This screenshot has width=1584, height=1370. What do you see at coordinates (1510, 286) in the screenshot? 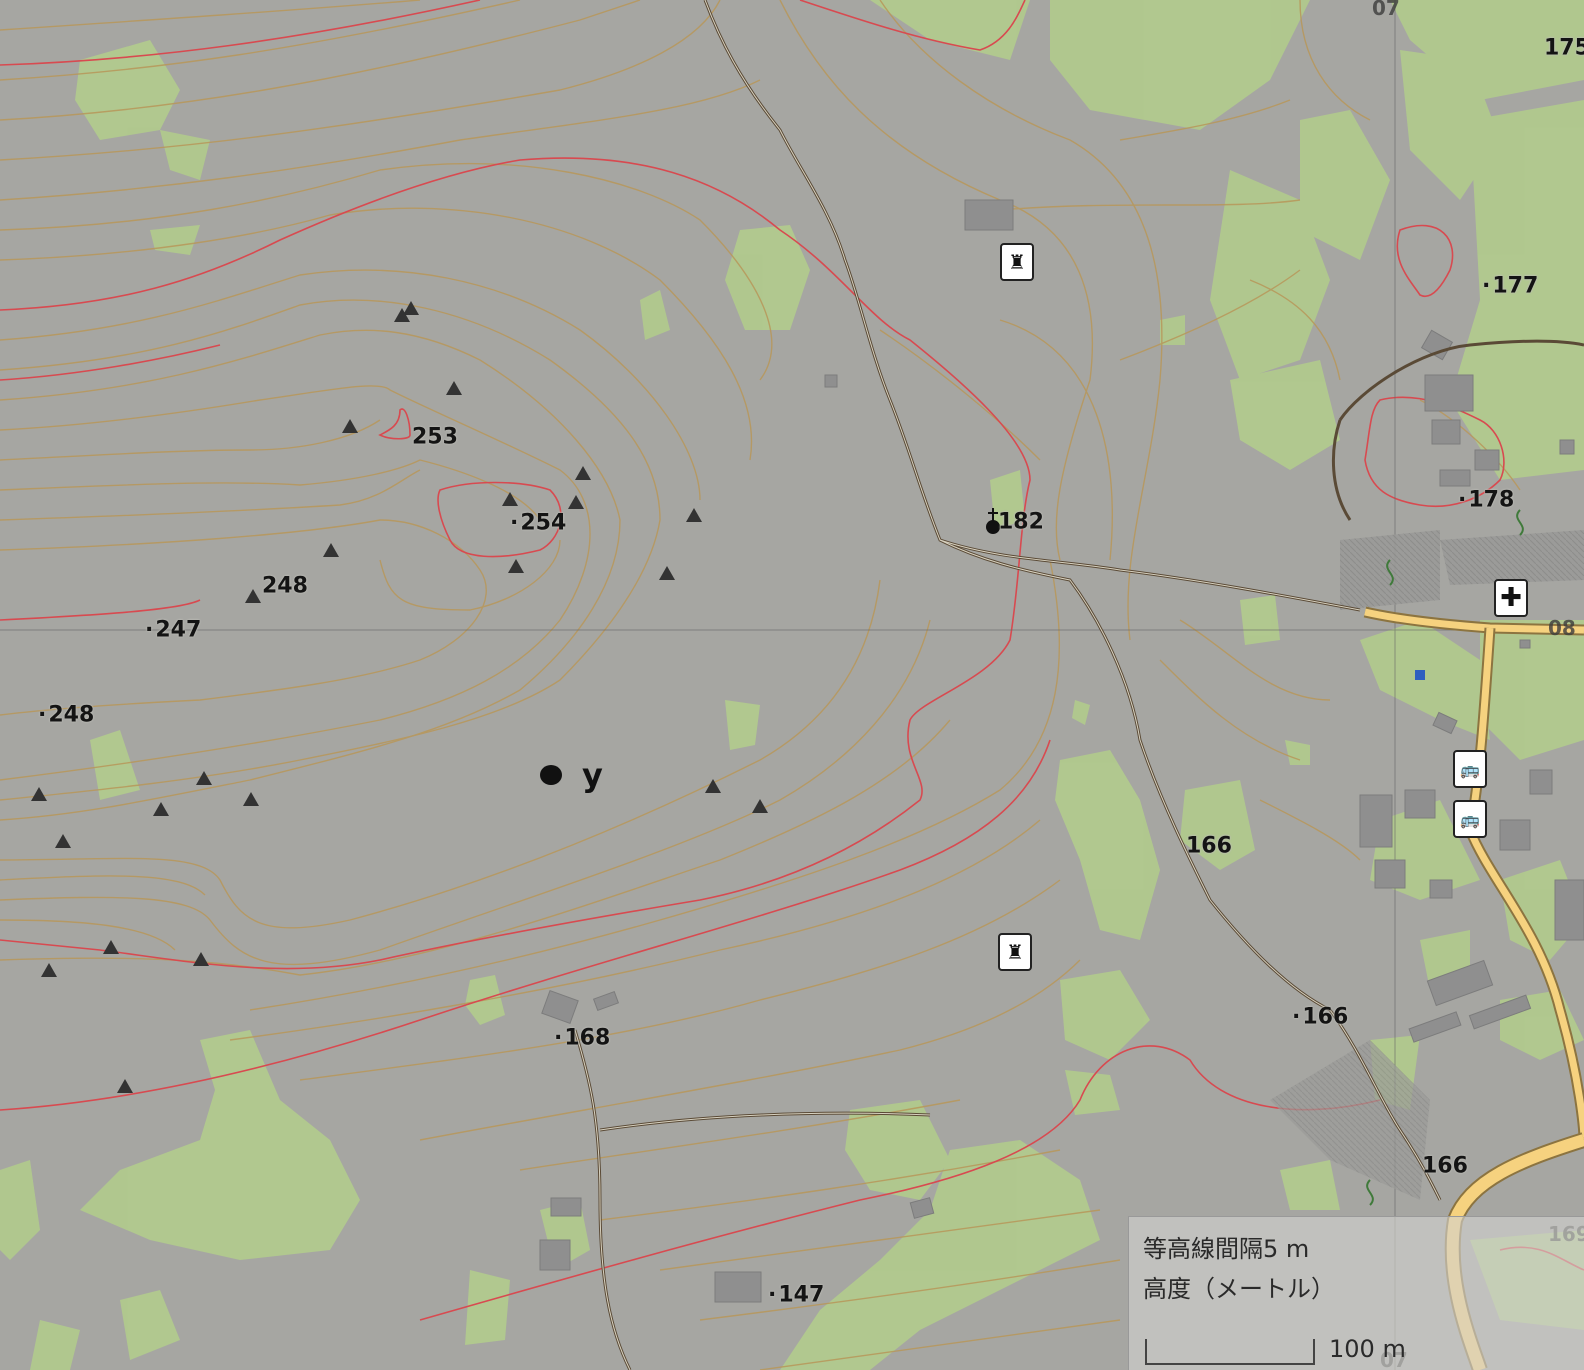
I see `elevation-label: 177` at bounding box center [1510, 286].